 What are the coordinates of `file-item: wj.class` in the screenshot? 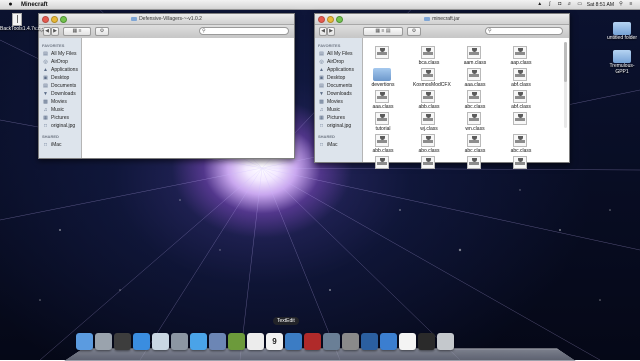 It's located at (436, 123).